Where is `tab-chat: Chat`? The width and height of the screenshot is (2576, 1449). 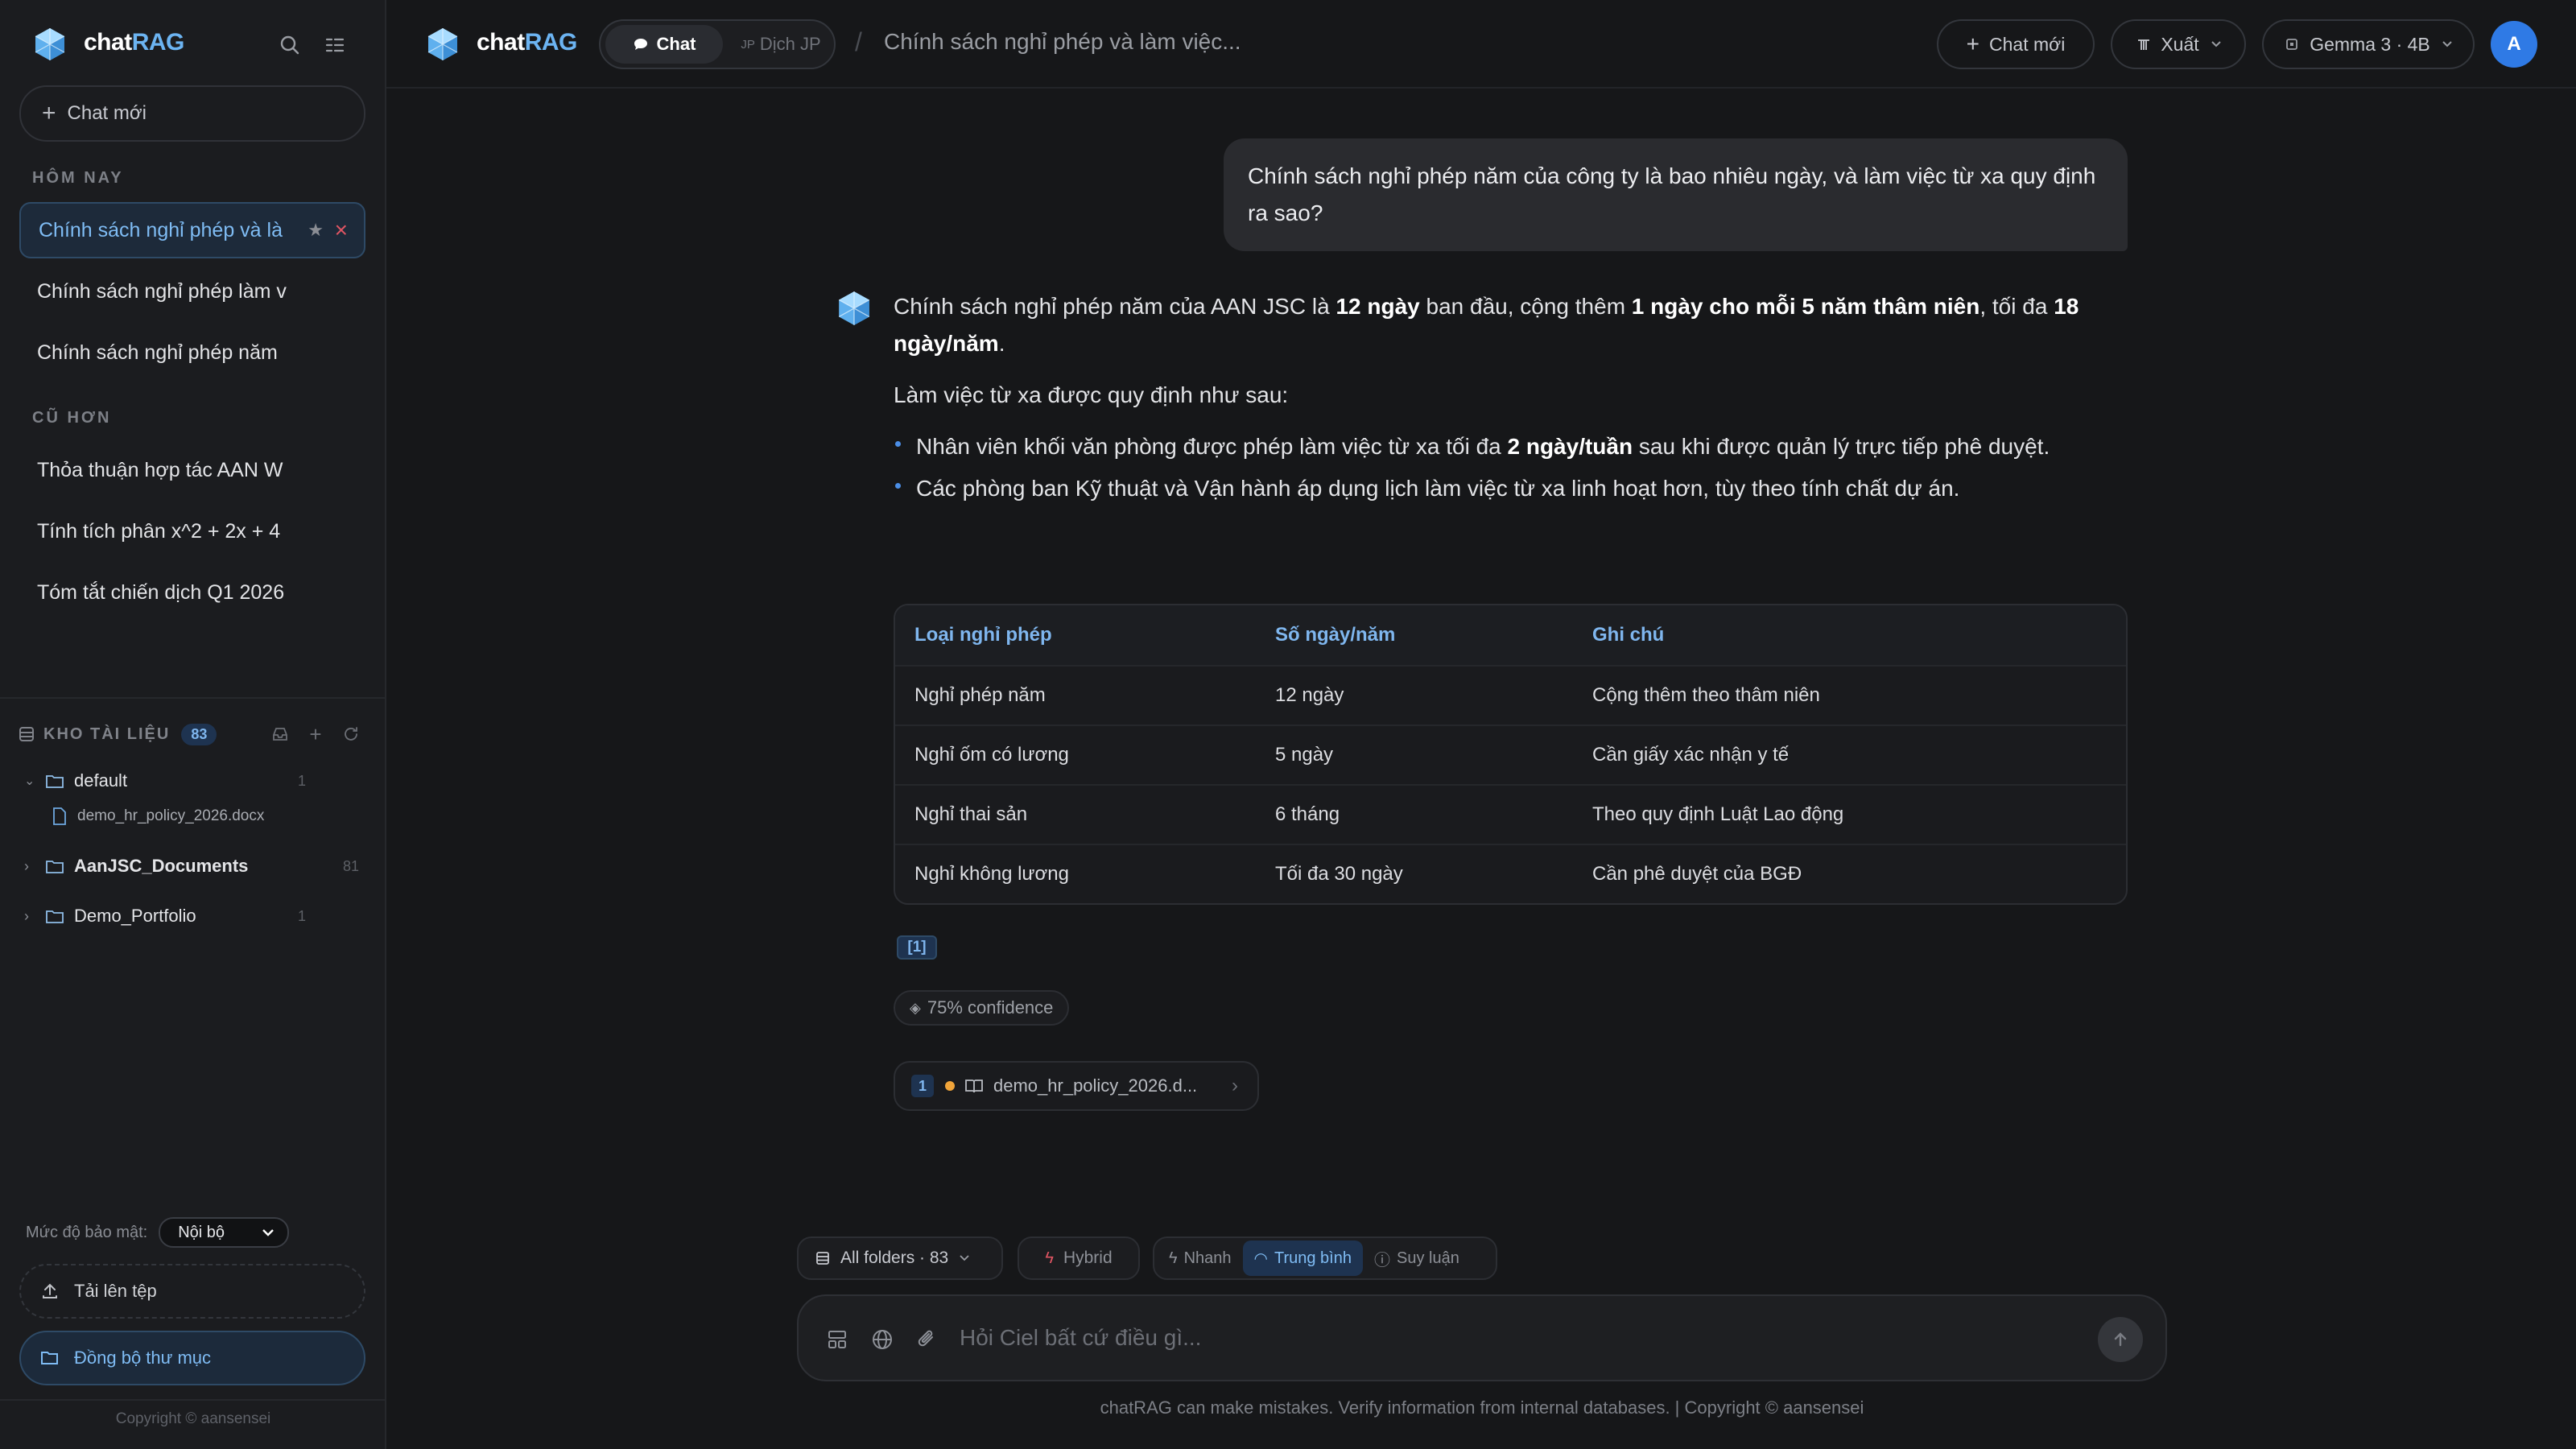 tab-chat: Chat is located at coordinates (664, 44).